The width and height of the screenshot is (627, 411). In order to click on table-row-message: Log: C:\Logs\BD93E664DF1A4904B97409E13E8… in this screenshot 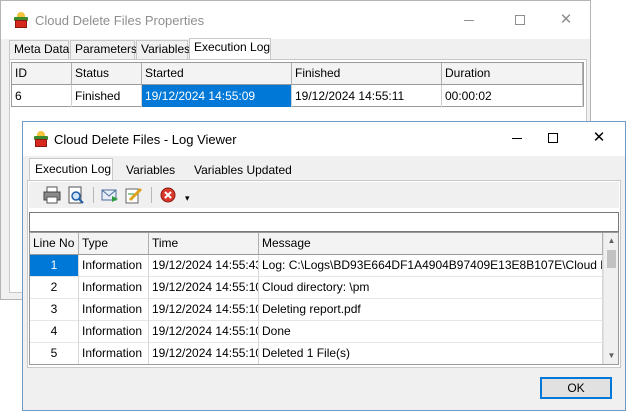, I will do `click(431, 266)`.